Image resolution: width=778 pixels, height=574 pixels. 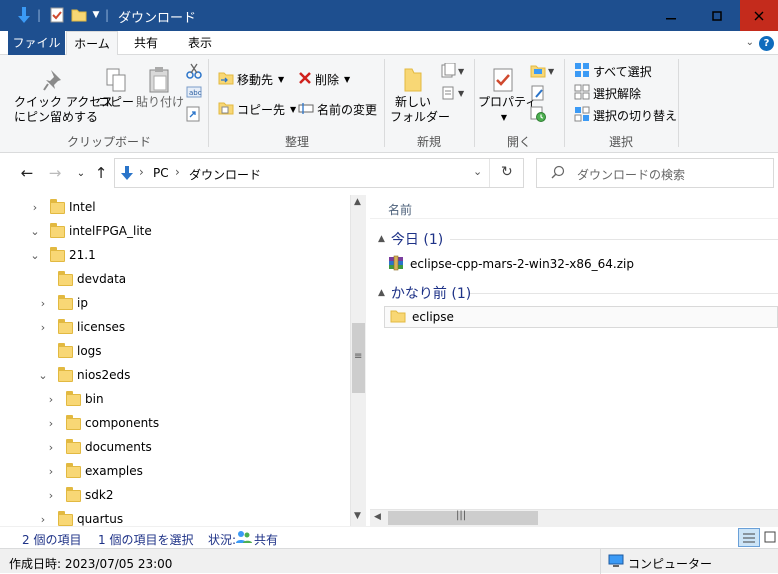 I want to click on title-bar: | ▼ | ダウンロード, so click(x=389, y=15).